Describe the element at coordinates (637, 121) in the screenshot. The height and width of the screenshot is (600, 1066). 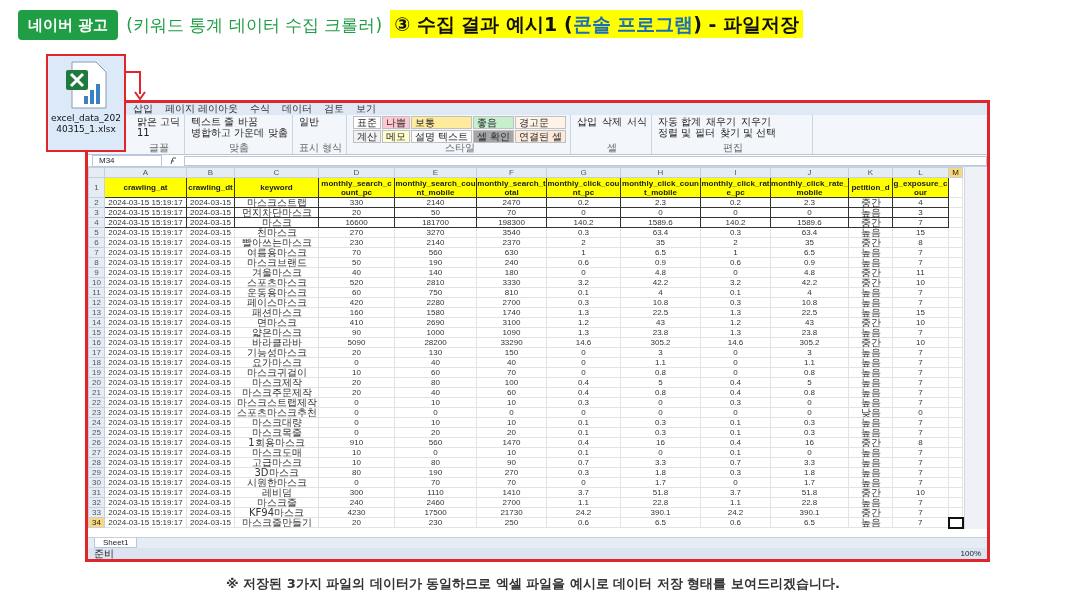
I see `ribbon-button: 서식` at that location.